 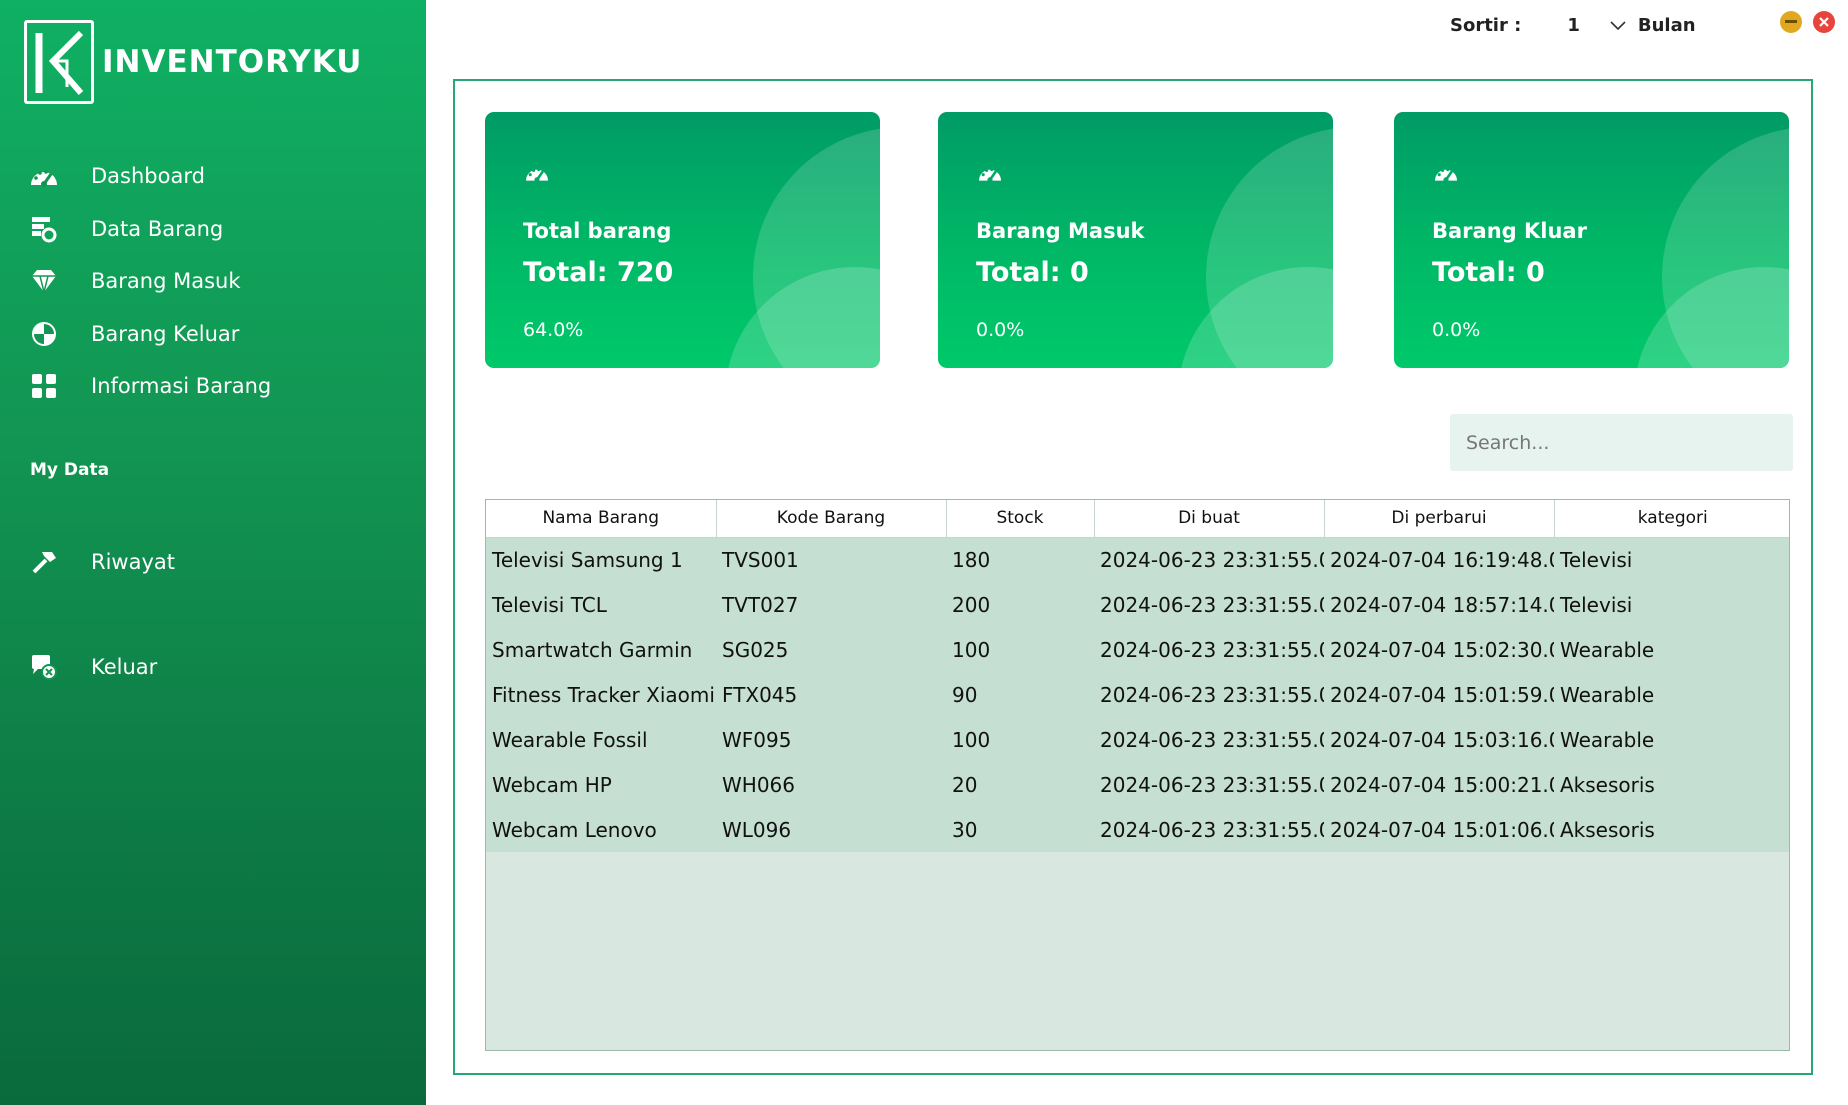 What do you see at coordinates (1666, 25) in the screenshot?
I see `sort-unit-label: Bulan` at bounding box center [1666, 25].